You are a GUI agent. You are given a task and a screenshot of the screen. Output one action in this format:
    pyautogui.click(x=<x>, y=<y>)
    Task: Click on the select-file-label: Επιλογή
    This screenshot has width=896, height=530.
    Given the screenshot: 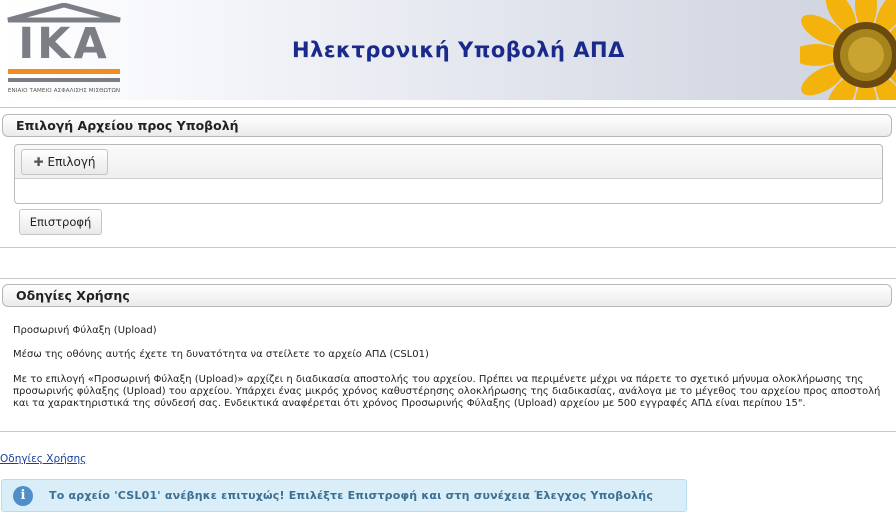 What is the action you would take?
    pyautogui.click(x=71, y=162)
    